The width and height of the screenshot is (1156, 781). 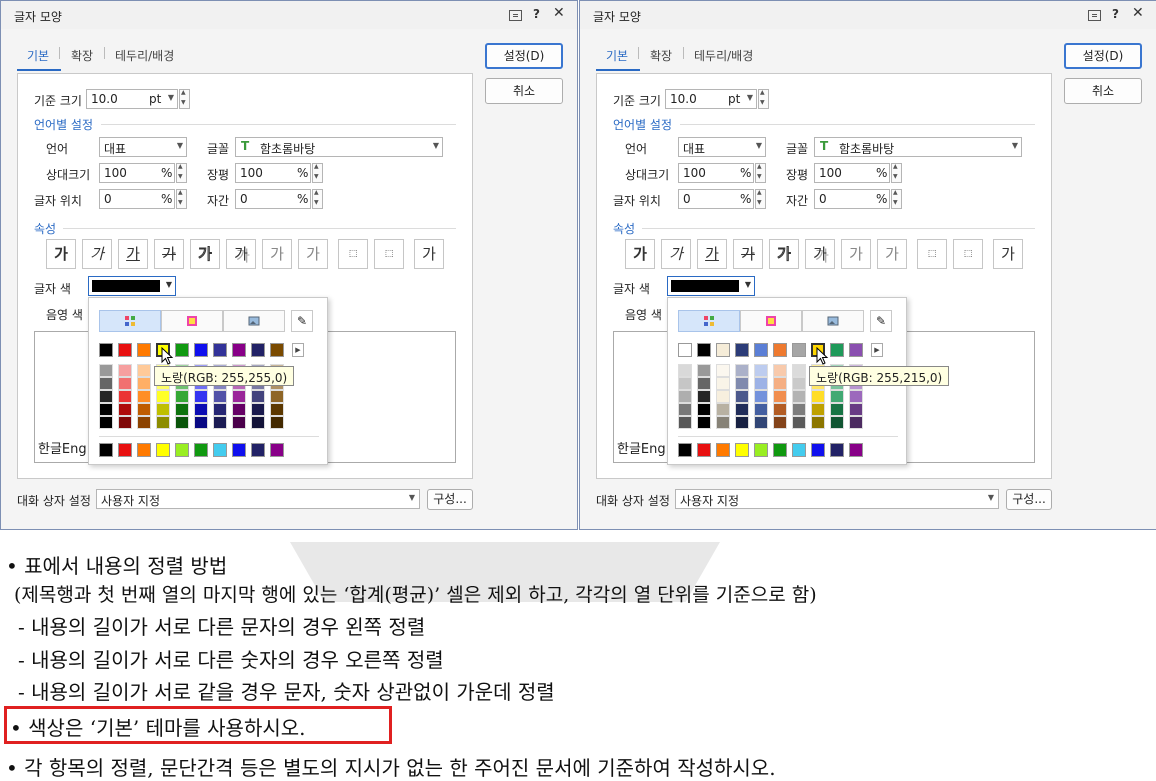 What do you see at coordinates (1103, 91) in the screenshot?
I see `cancel-button: 취소` at bounding box center [1103, 91].